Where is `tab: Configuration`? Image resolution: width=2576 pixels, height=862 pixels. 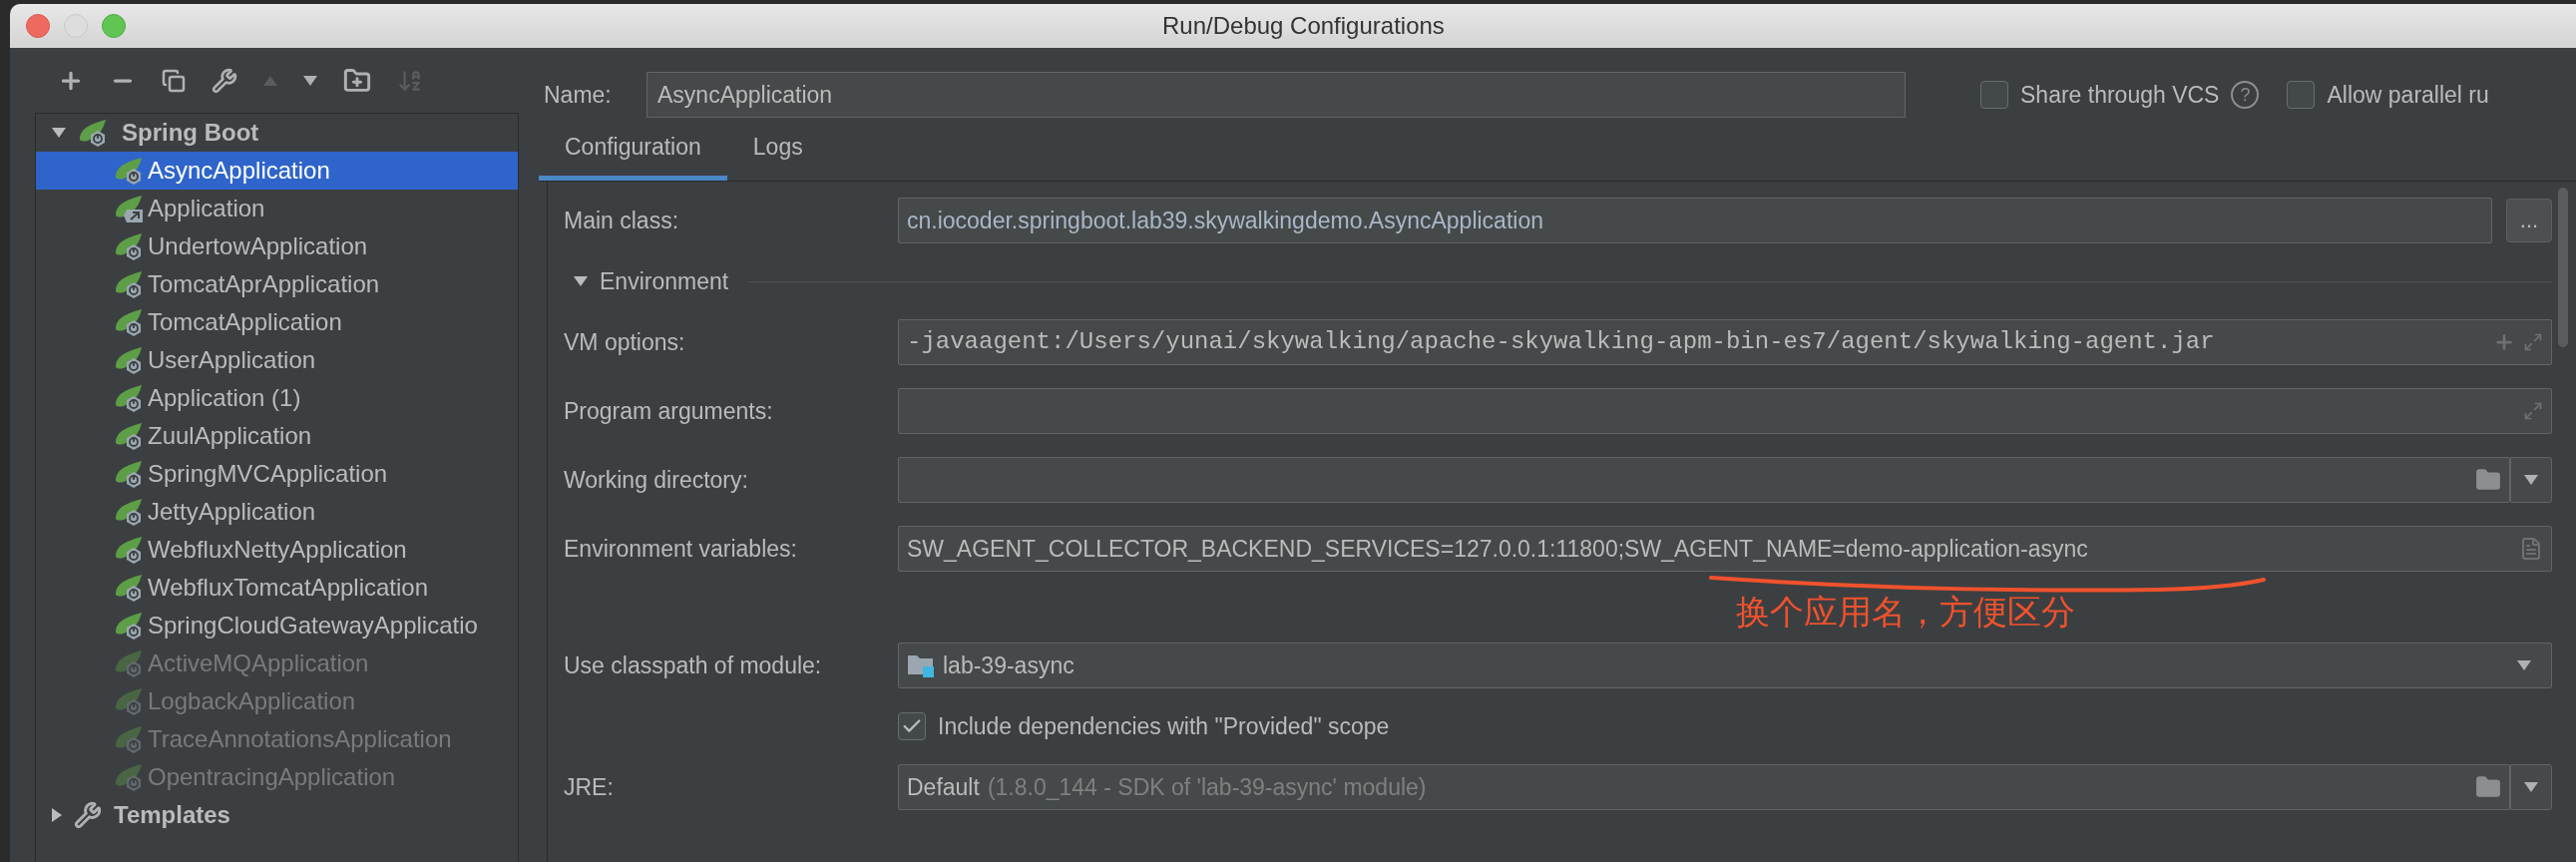 tab: Configuration is located at coordinates (633, 150).